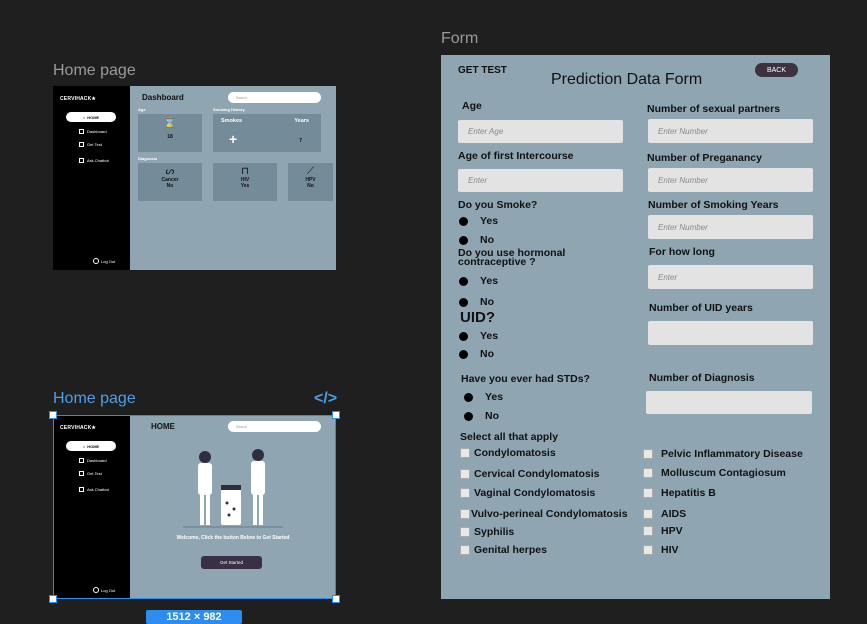 This screenshot has width=867, height=624. What do you see at coordinates (729, 402) in the screenshot?
I see `diagnosis-input` at bounding box center [729, 402].